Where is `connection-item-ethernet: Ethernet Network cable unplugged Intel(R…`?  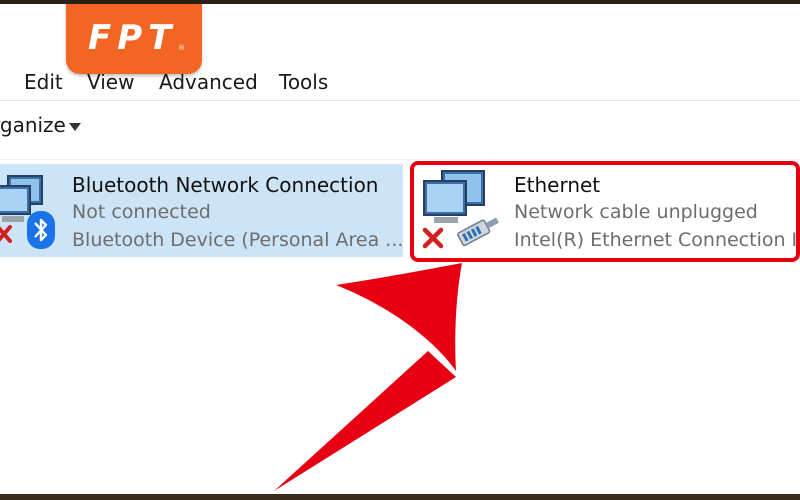
connection-item-ethernet: Ethernet Network cable unplugged Intel(R… is located at coordinates (605, 211).